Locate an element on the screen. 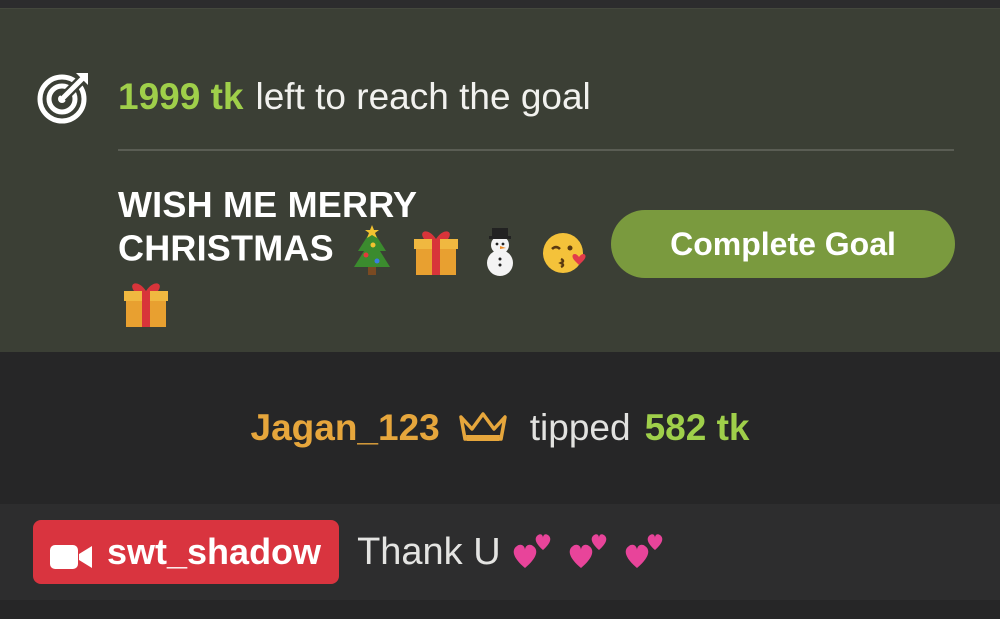  goal-remaining-text: left to reach the goal is located at coordinates (423, 96).